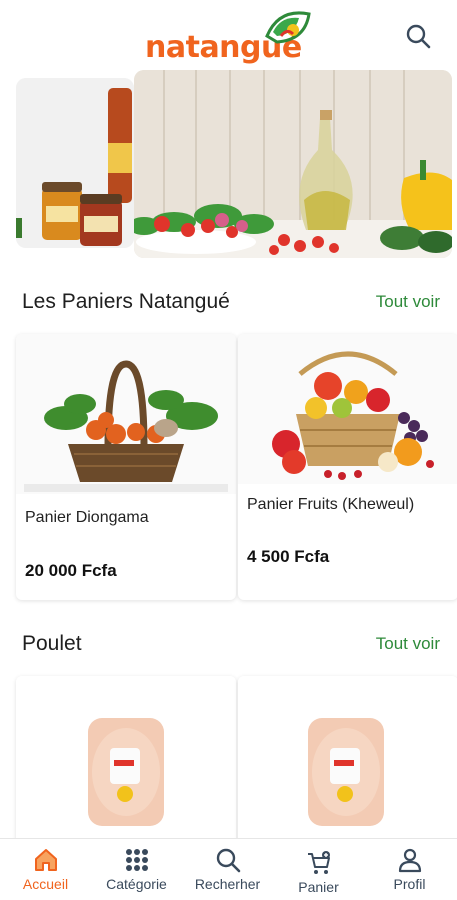  Describe the element at coordinates (52, 643) in the screenshot. I see `section-title: Poulet` at that location.